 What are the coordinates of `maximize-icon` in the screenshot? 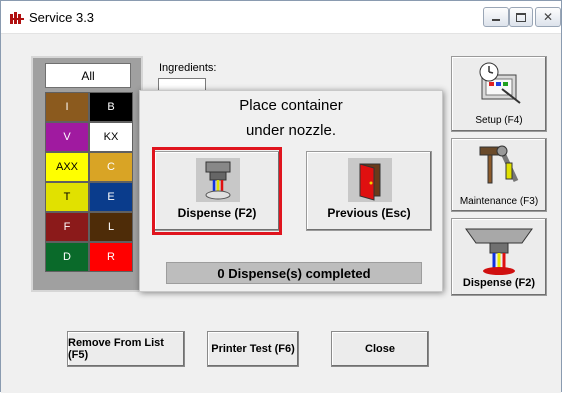 It's located at (521, 17).